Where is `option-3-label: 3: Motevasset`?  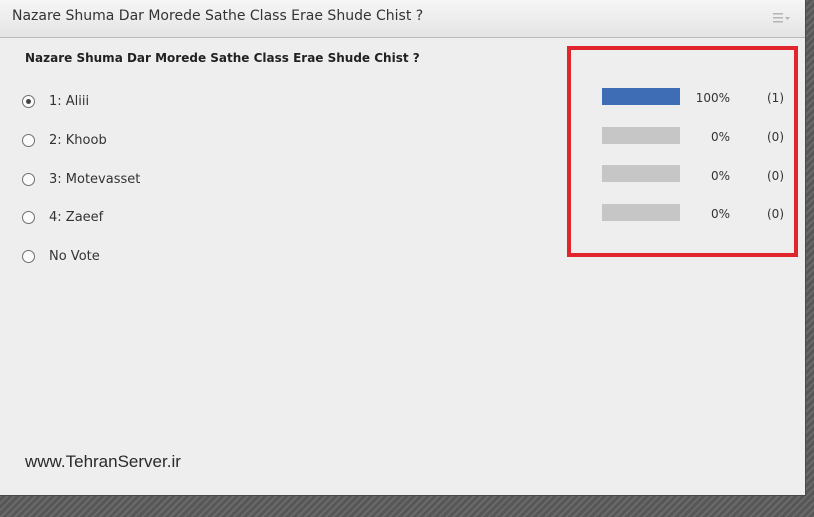 option-3-label: 3: Motevasset is located at coordinates (95, 179).